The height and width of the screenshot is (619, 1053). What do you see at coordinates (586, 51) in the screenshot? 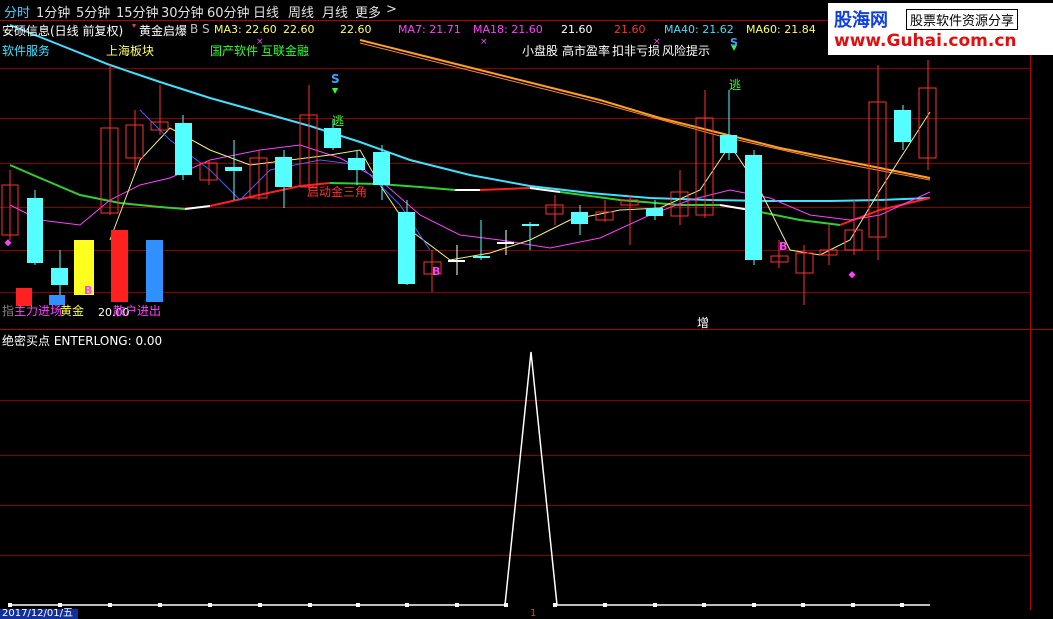
I see `tag-high-pe: 高市盈率` at bounding box center [586, 51].